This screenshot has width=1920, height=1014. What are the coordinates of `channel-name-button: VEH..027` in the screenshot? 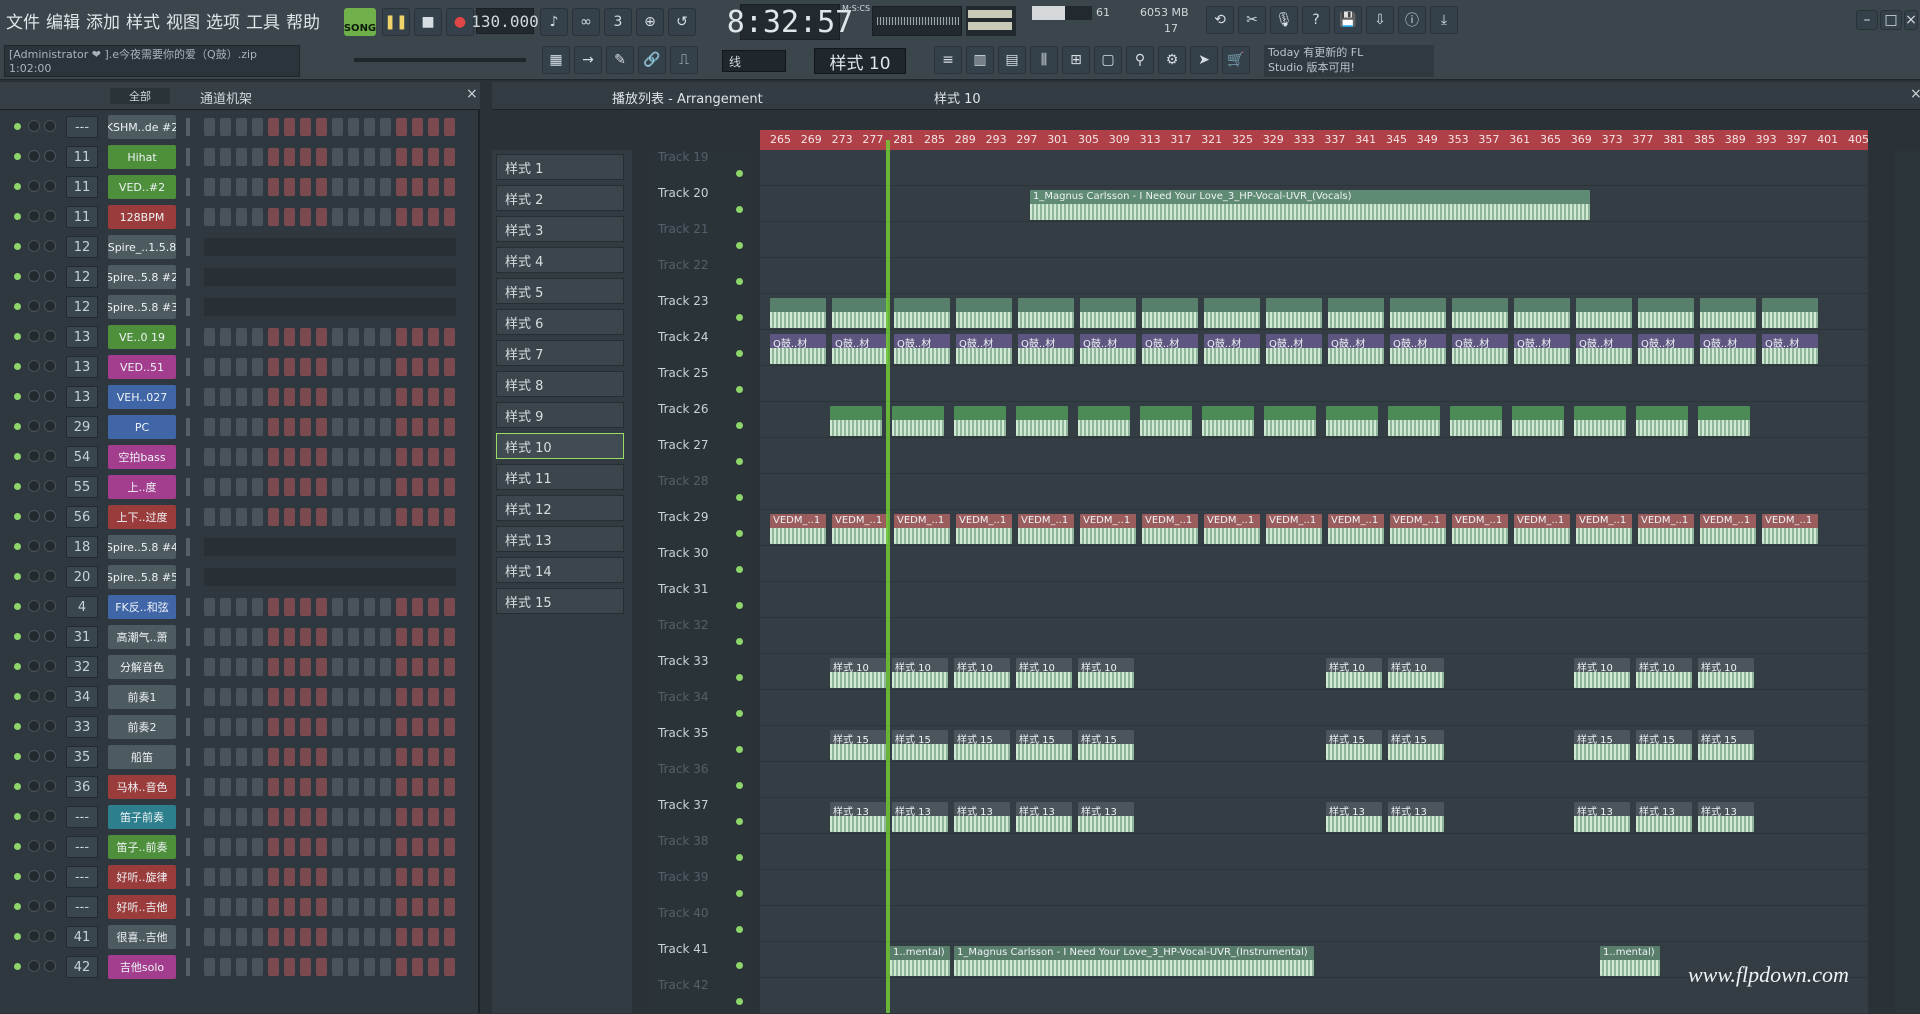 It's located at (142, 397).